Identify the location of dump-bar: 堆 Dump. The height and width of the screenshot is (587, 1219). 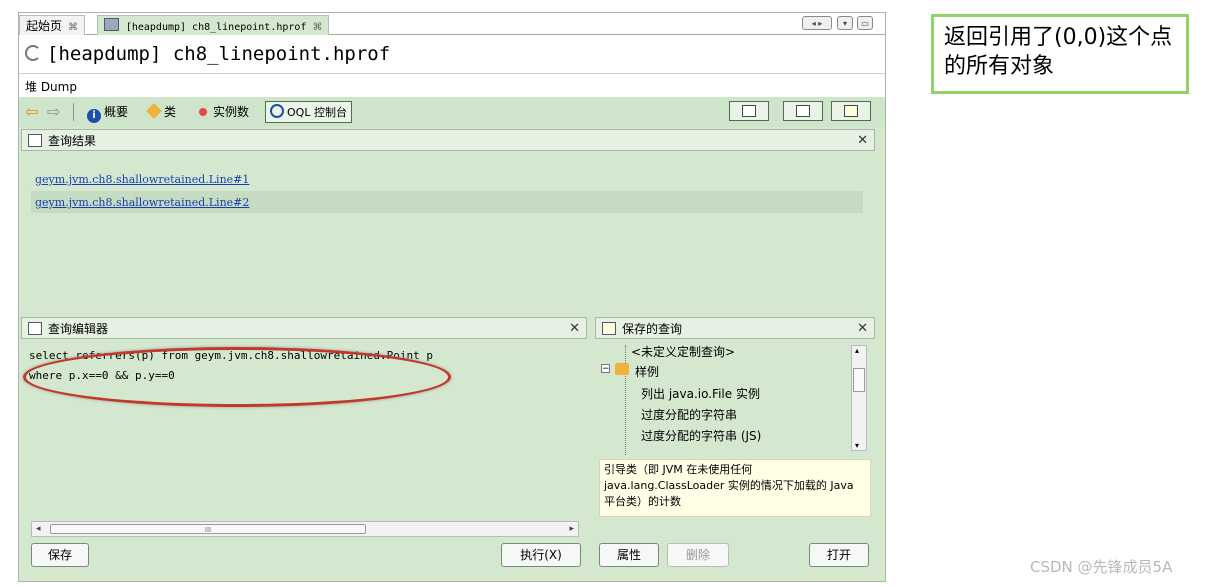
(452, 85).